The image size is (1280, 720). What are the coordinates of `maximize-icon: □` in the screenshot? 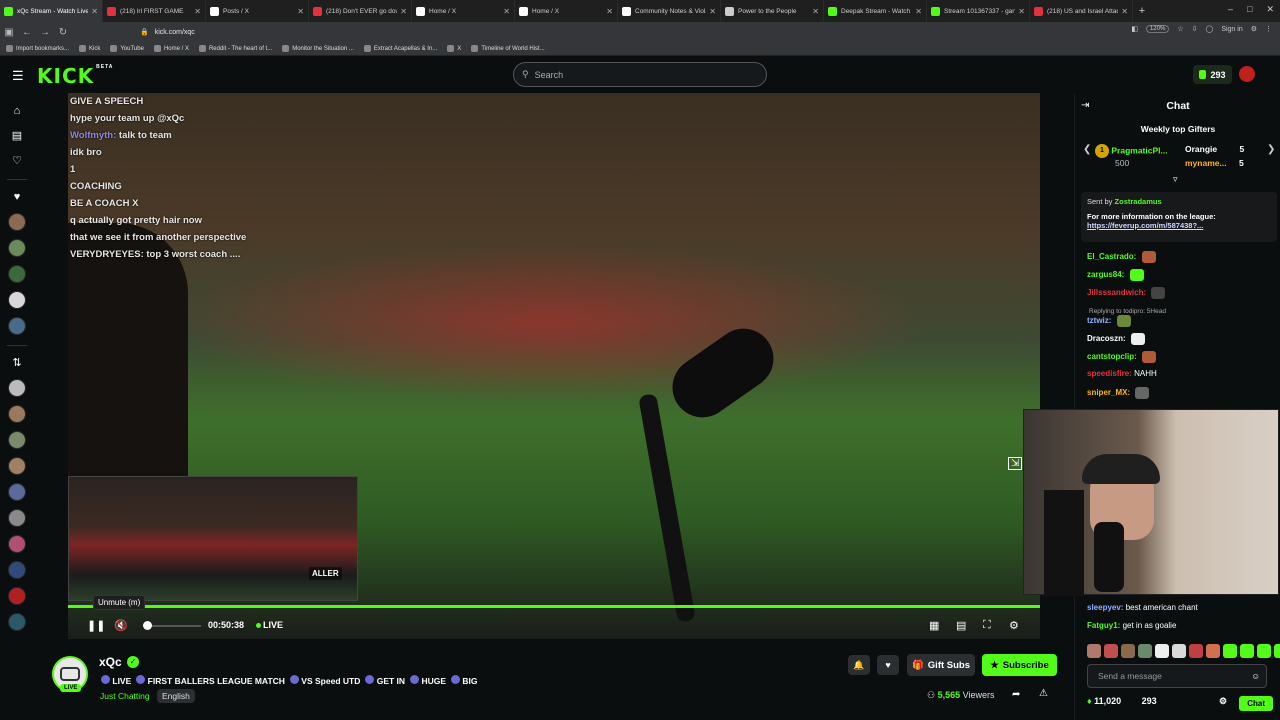 It's located at (1249, 9).